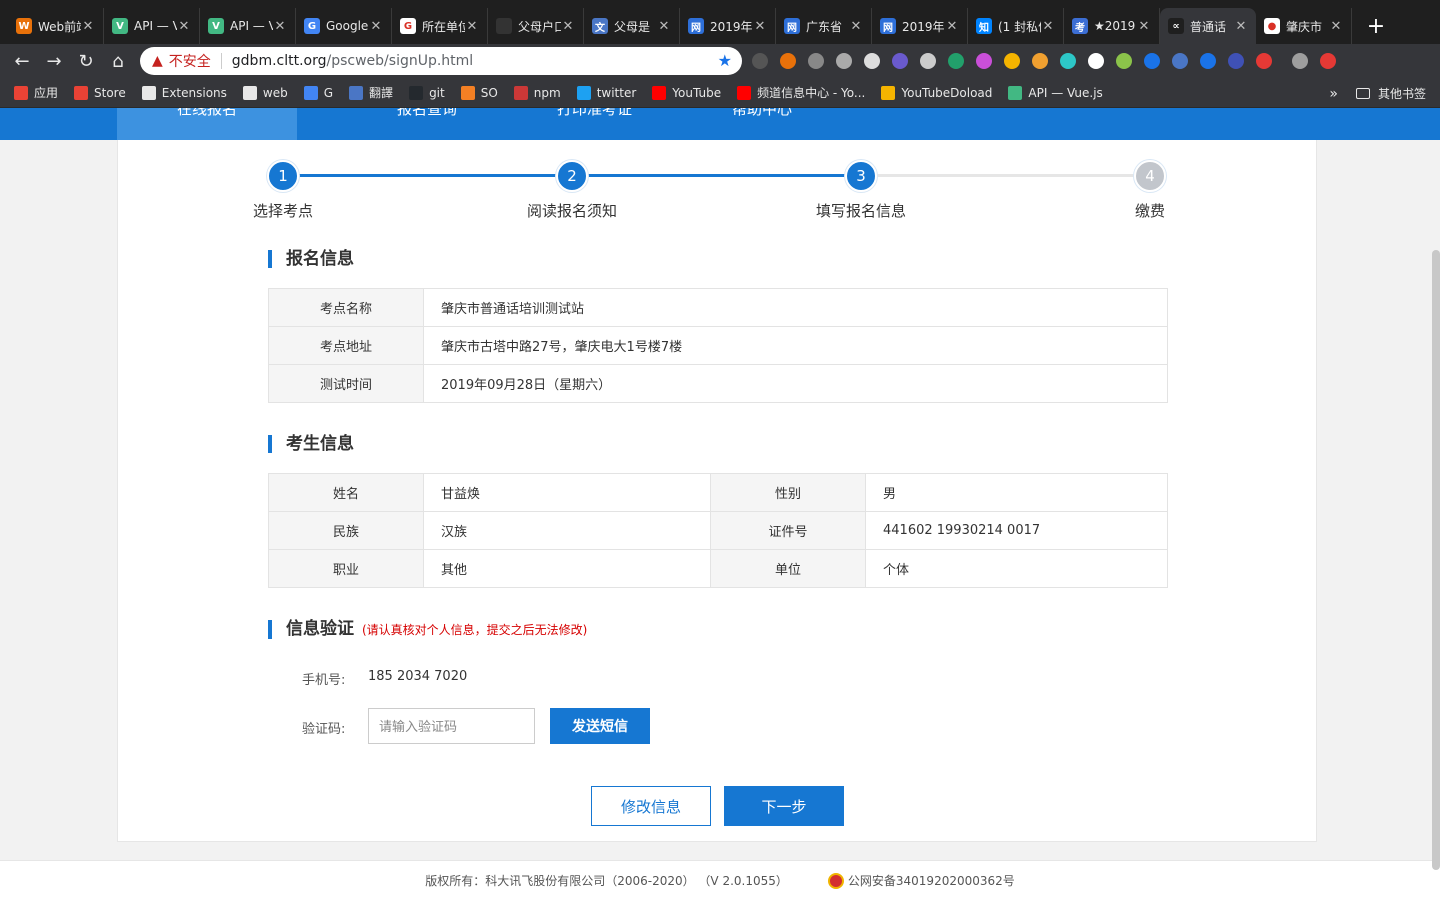  What do you see at coordinates (416, 92) in the screenshot?
I see `github-icon` at bounding box center [416, 92].